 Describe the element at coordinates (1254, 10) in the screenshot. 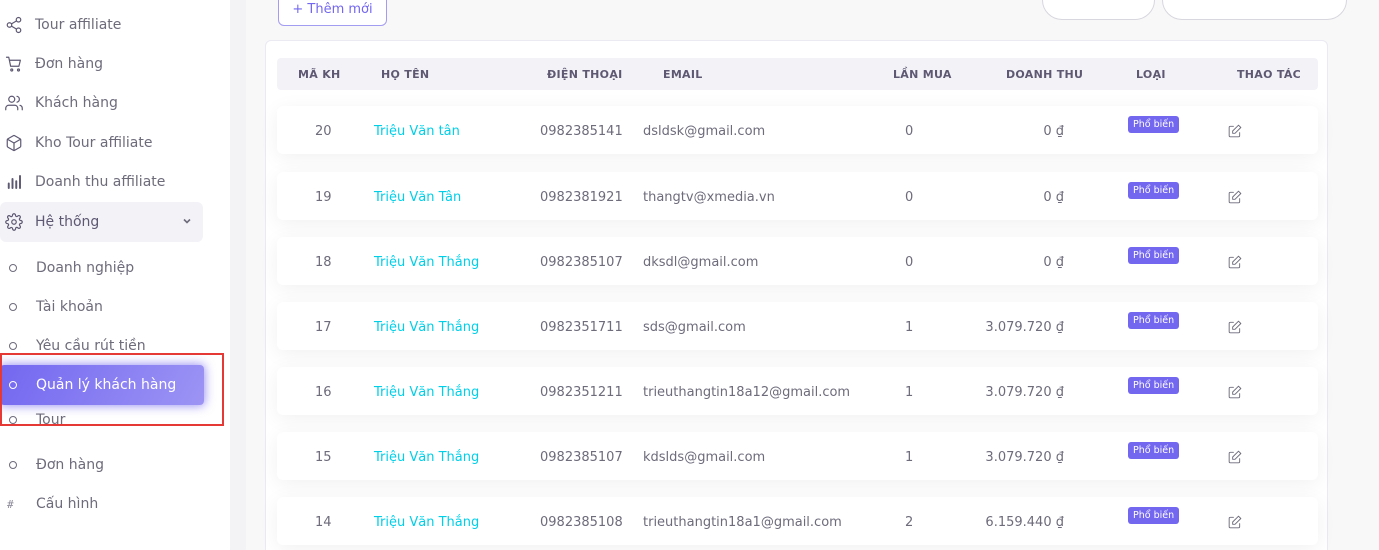

I see `search-input` at that location.